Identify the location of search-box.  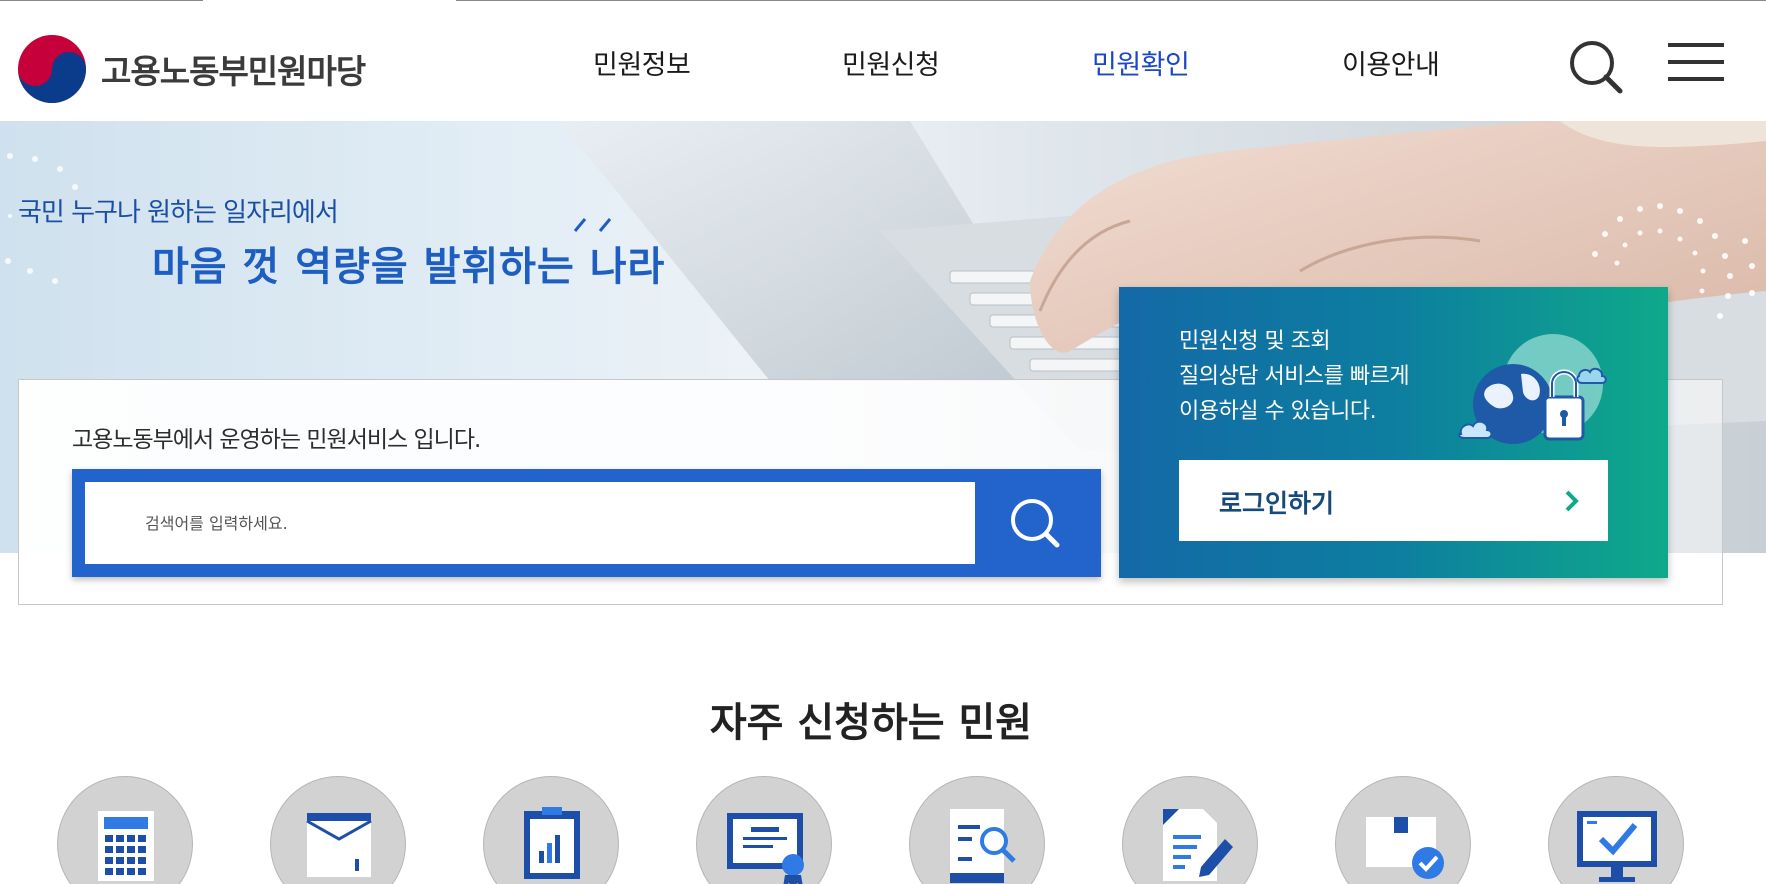
(586, 523).